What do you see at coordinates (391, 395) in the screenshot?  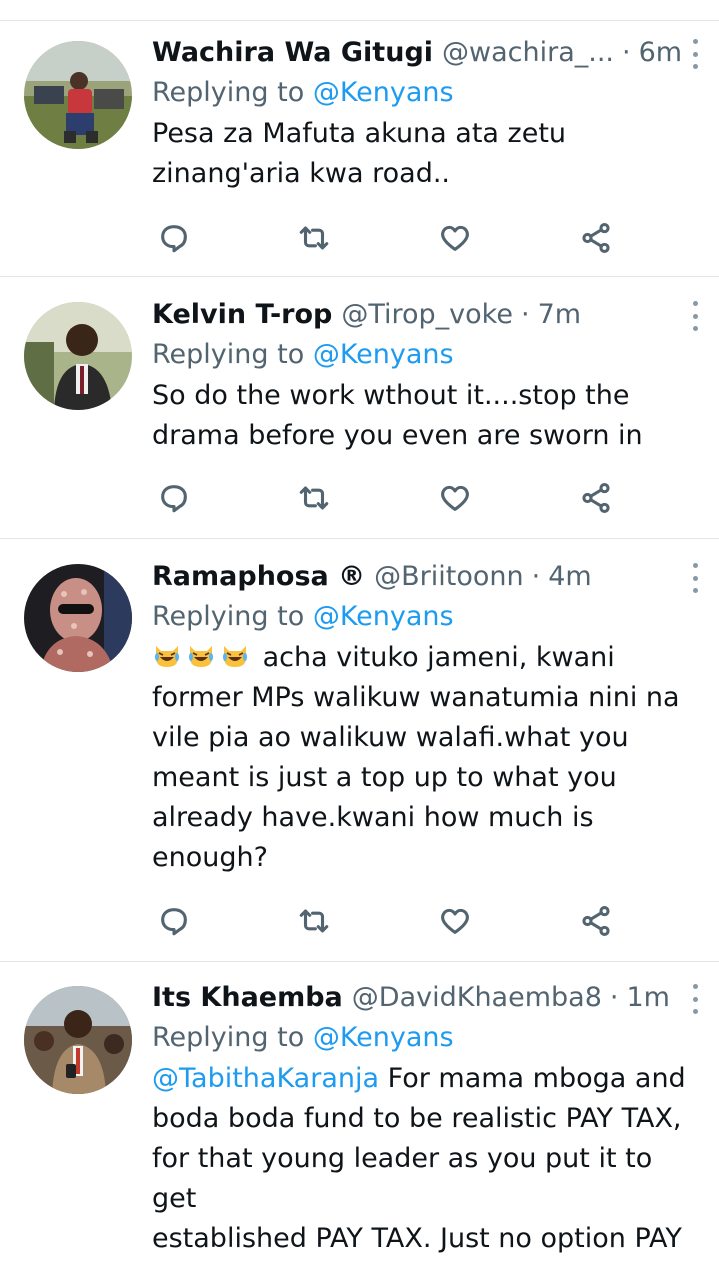 I see `tweet-text-line: So do the work wthout it....stop the` at bounding box center [391, 395].